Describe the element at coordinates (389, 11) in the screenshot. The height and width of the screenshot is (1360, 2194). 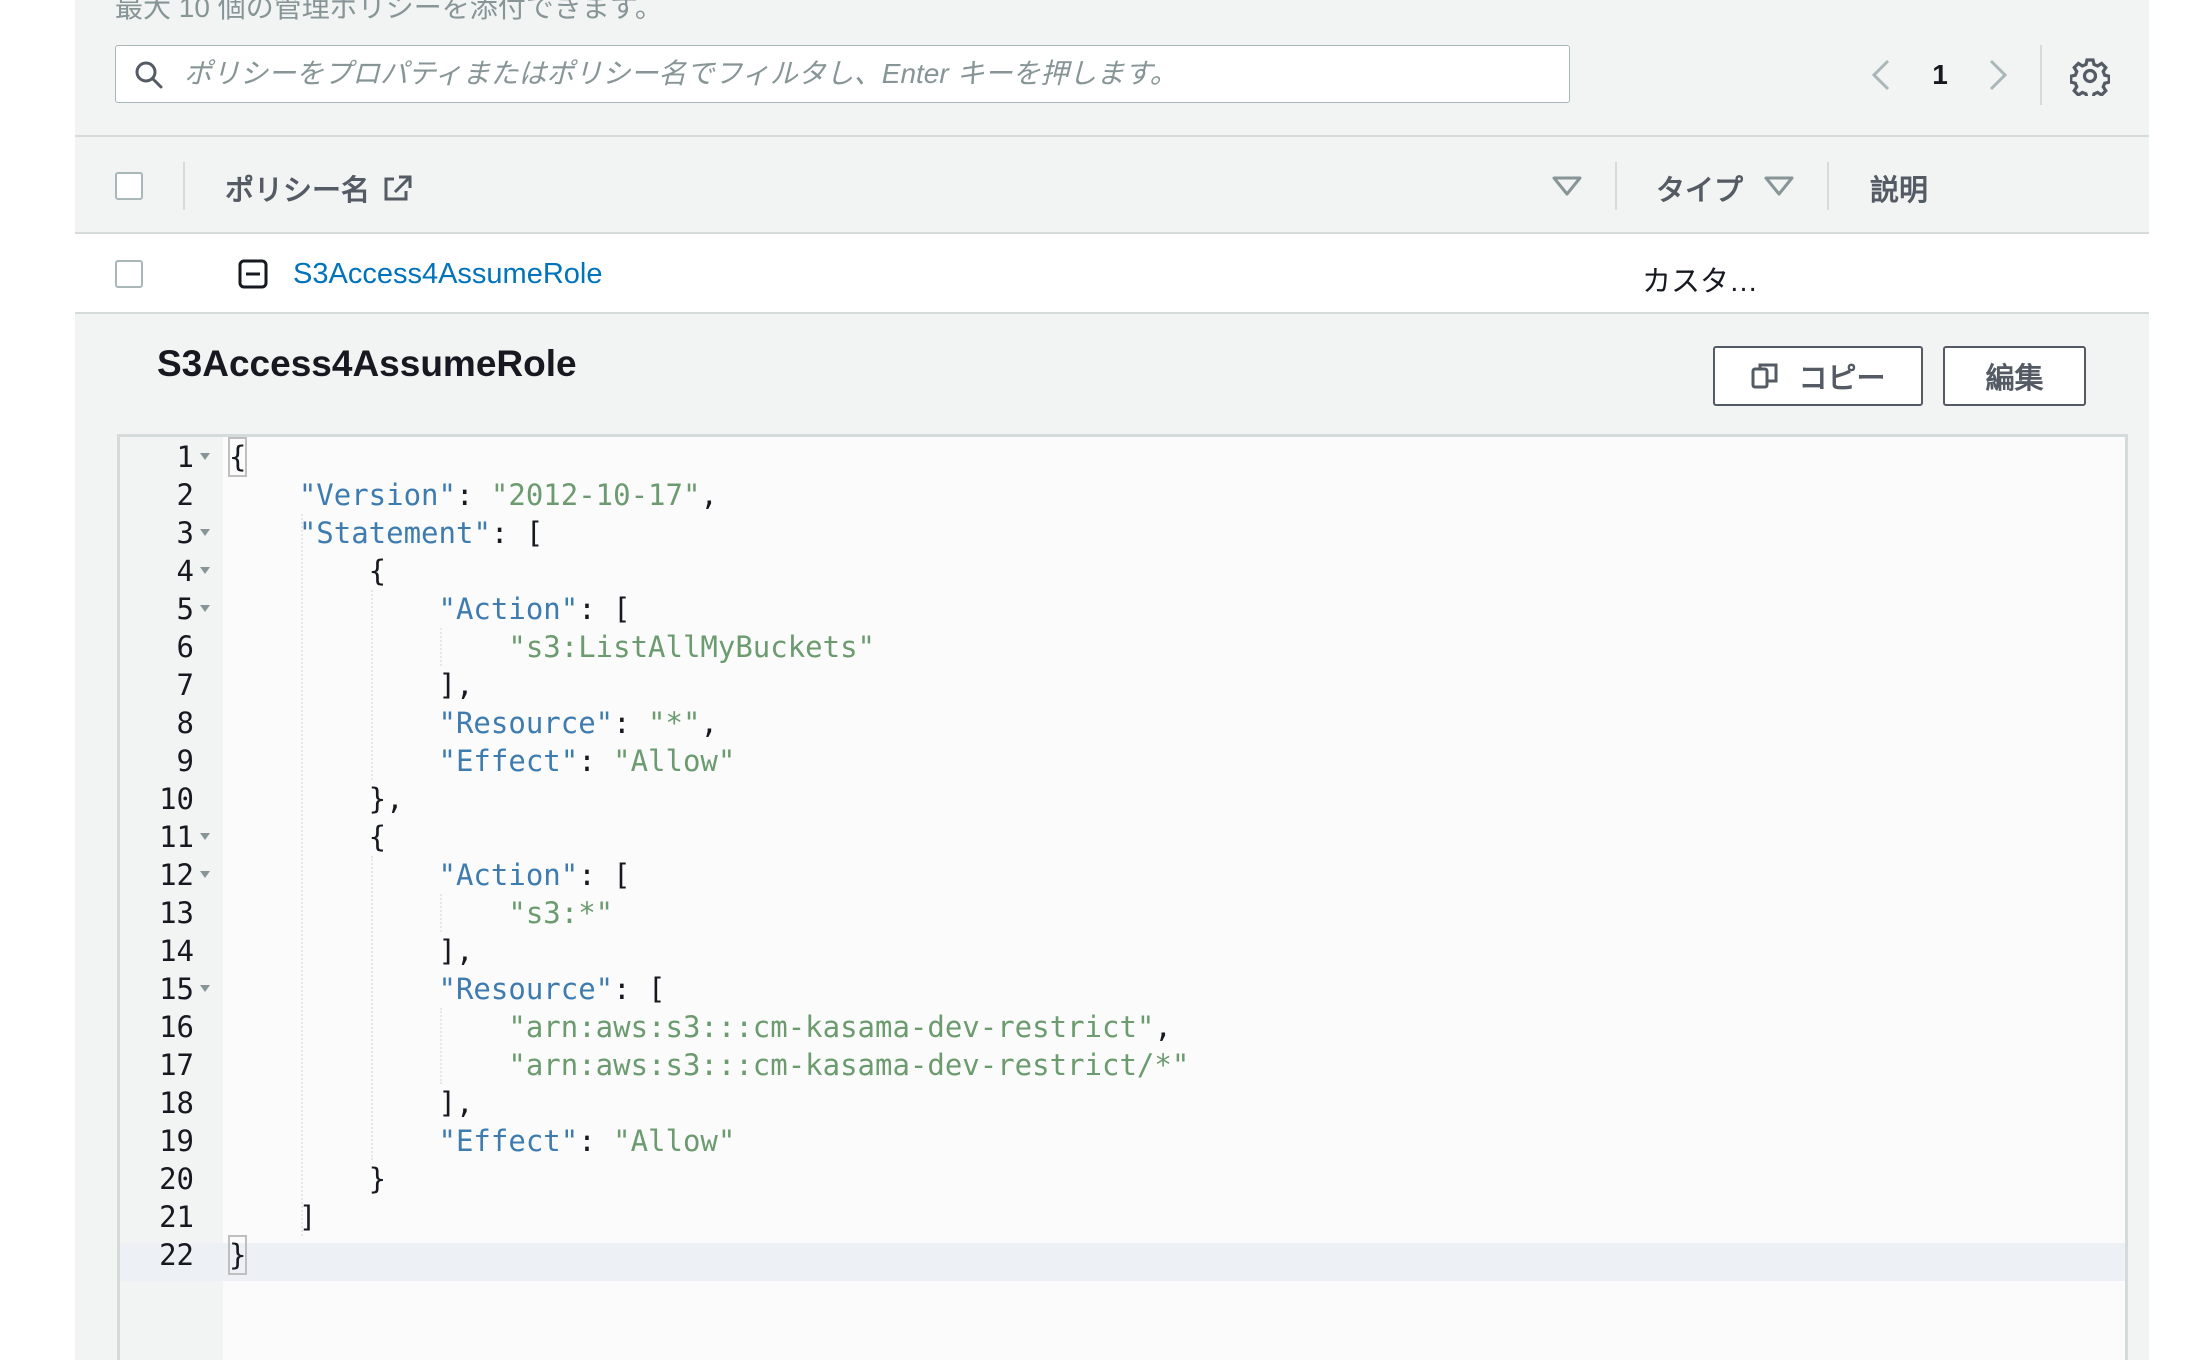
I see `top-note: 最大 10 個の管理ポリシーを添付できます。` at that location.